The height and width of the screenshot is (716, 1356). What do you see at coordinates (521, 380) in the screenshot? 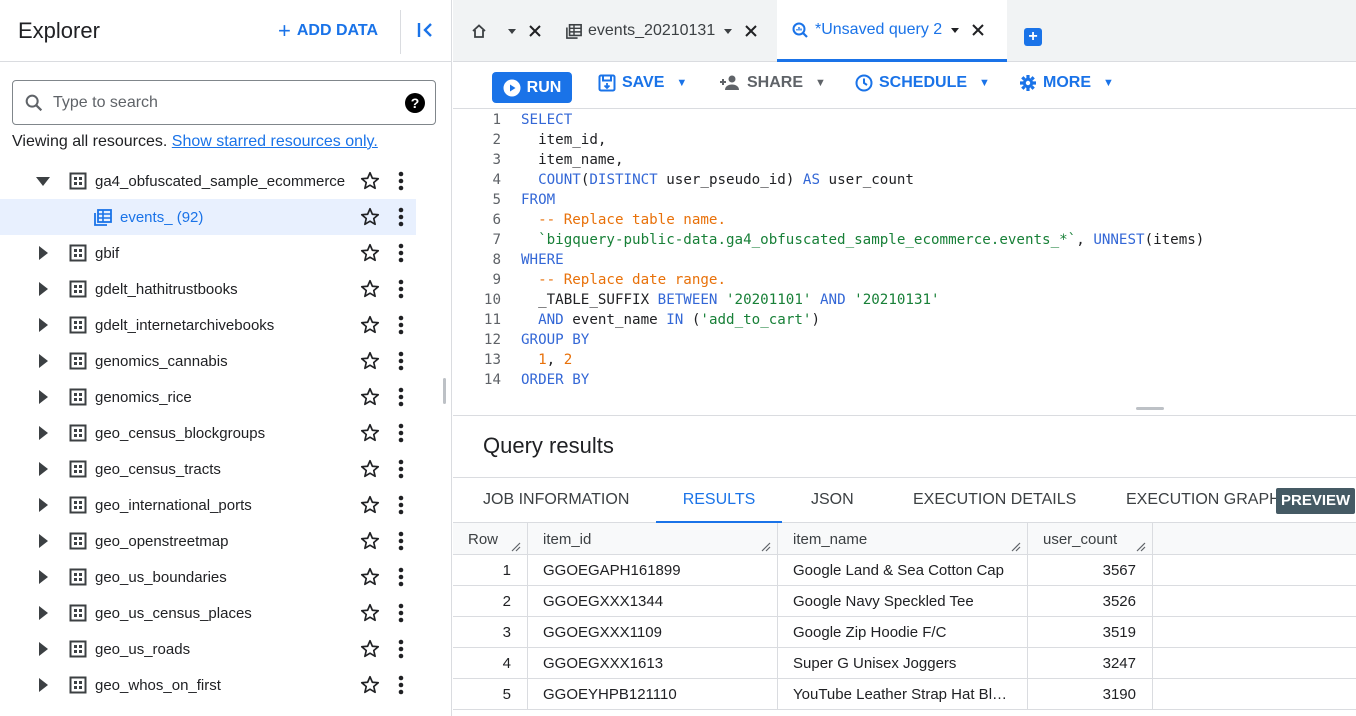
I see `code-line: 14 ORDER BY` at bounding box center [521, 380].